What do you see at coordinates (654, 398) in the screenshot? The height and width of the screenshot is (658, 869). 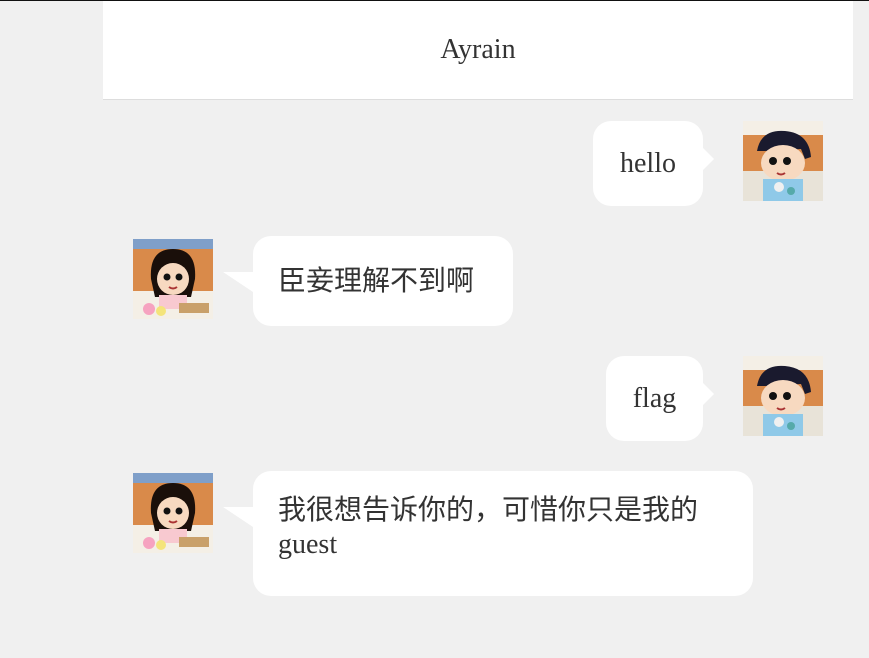 I see `message-text: flag` at bounding box center [654, 398].